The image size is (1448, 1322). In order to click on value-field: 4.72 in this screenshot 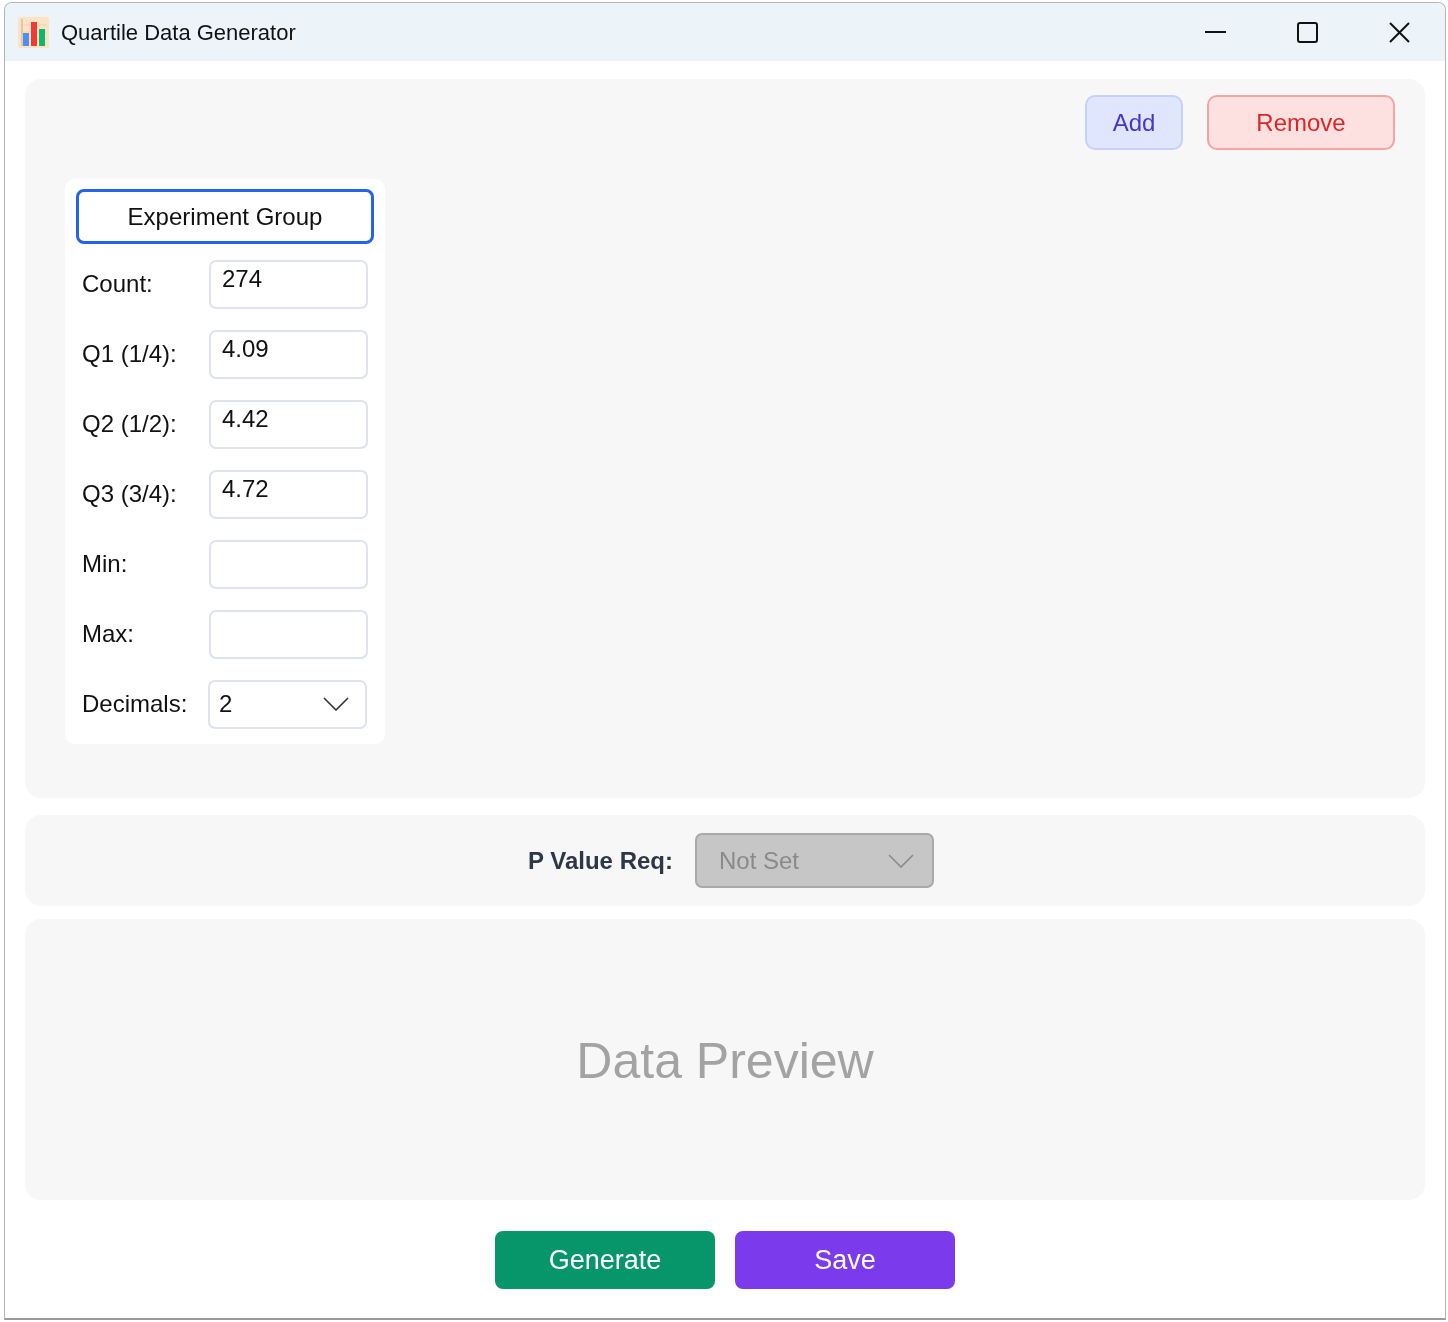, I will do `click(288, 494)`.